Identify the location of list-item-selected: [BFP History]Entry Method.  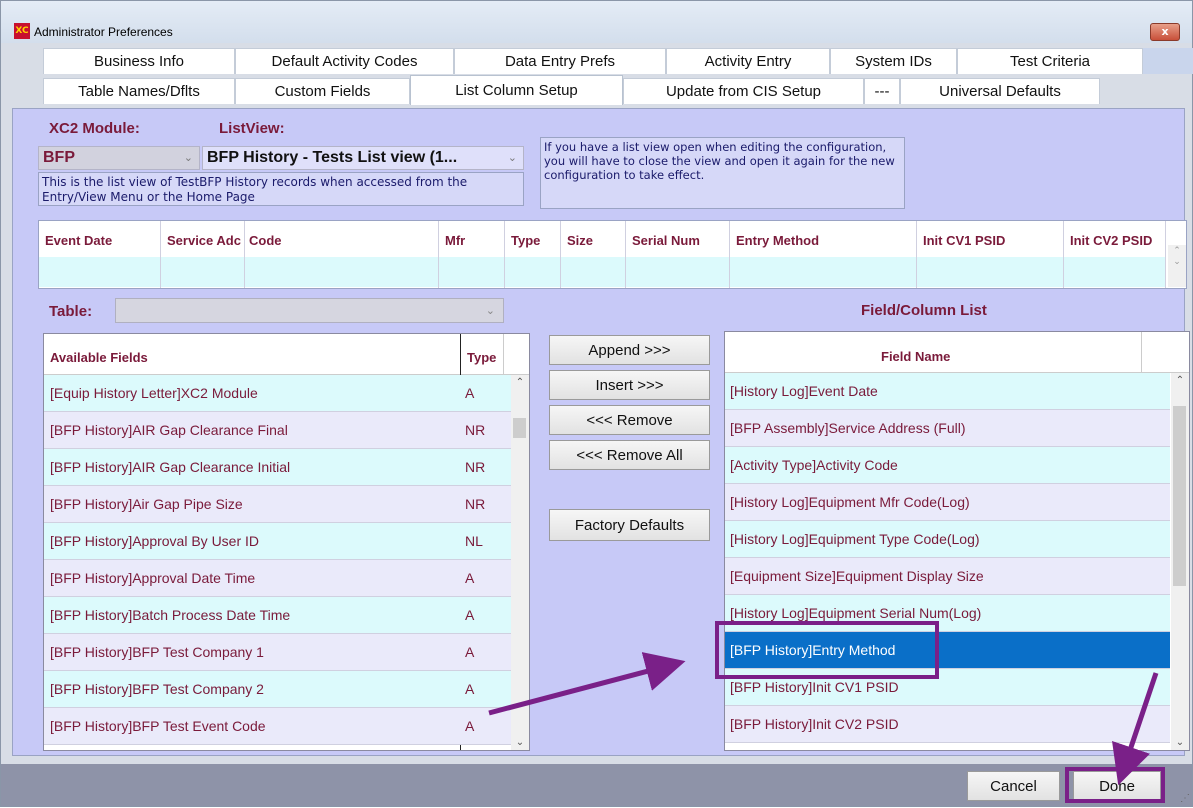
(947, 650).